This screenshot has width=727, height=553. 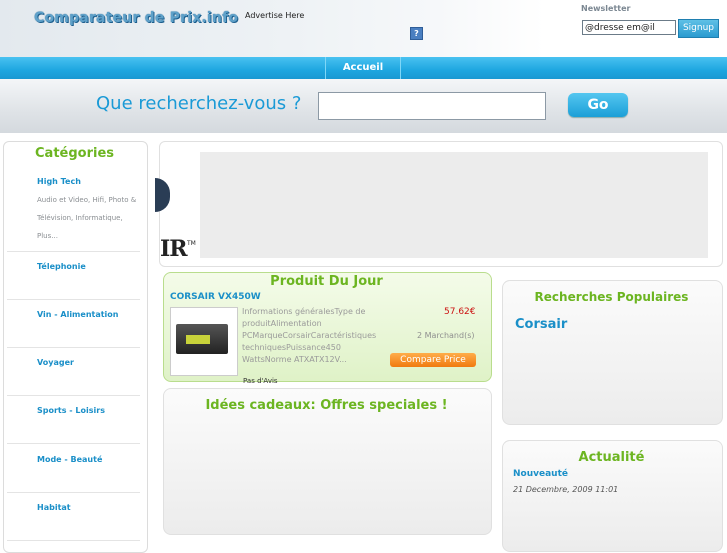 I want to click on ad-info-icon: ?, so click(x=416, y=33).